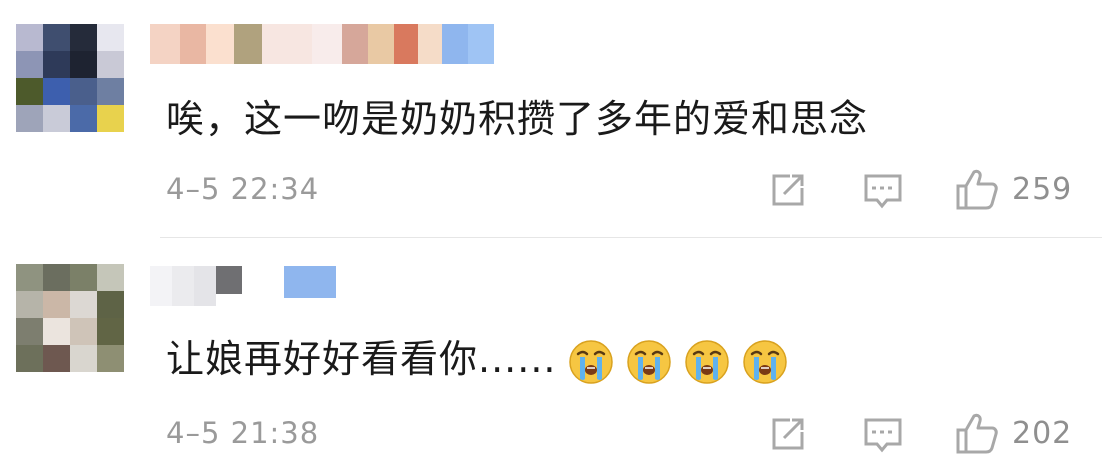 The width and height of the screenshot is (1102, 471). I want to click on like-count: 202, so click(1042, 433).